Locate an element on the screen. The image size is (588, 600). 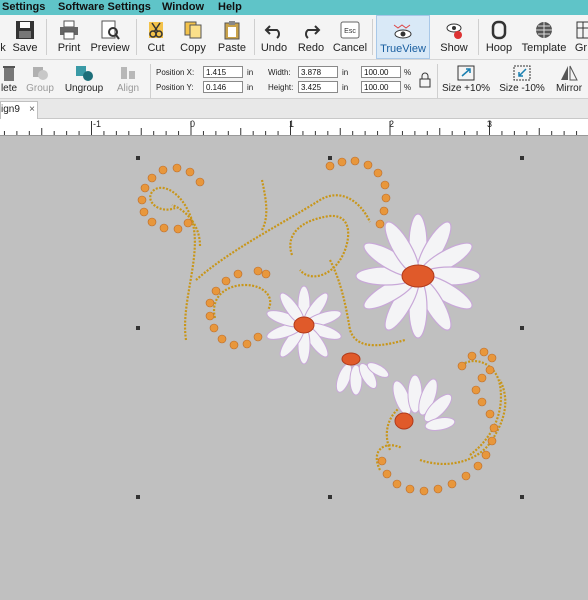
ungroup-label: Ungroup is located at coordinates (84, 88).